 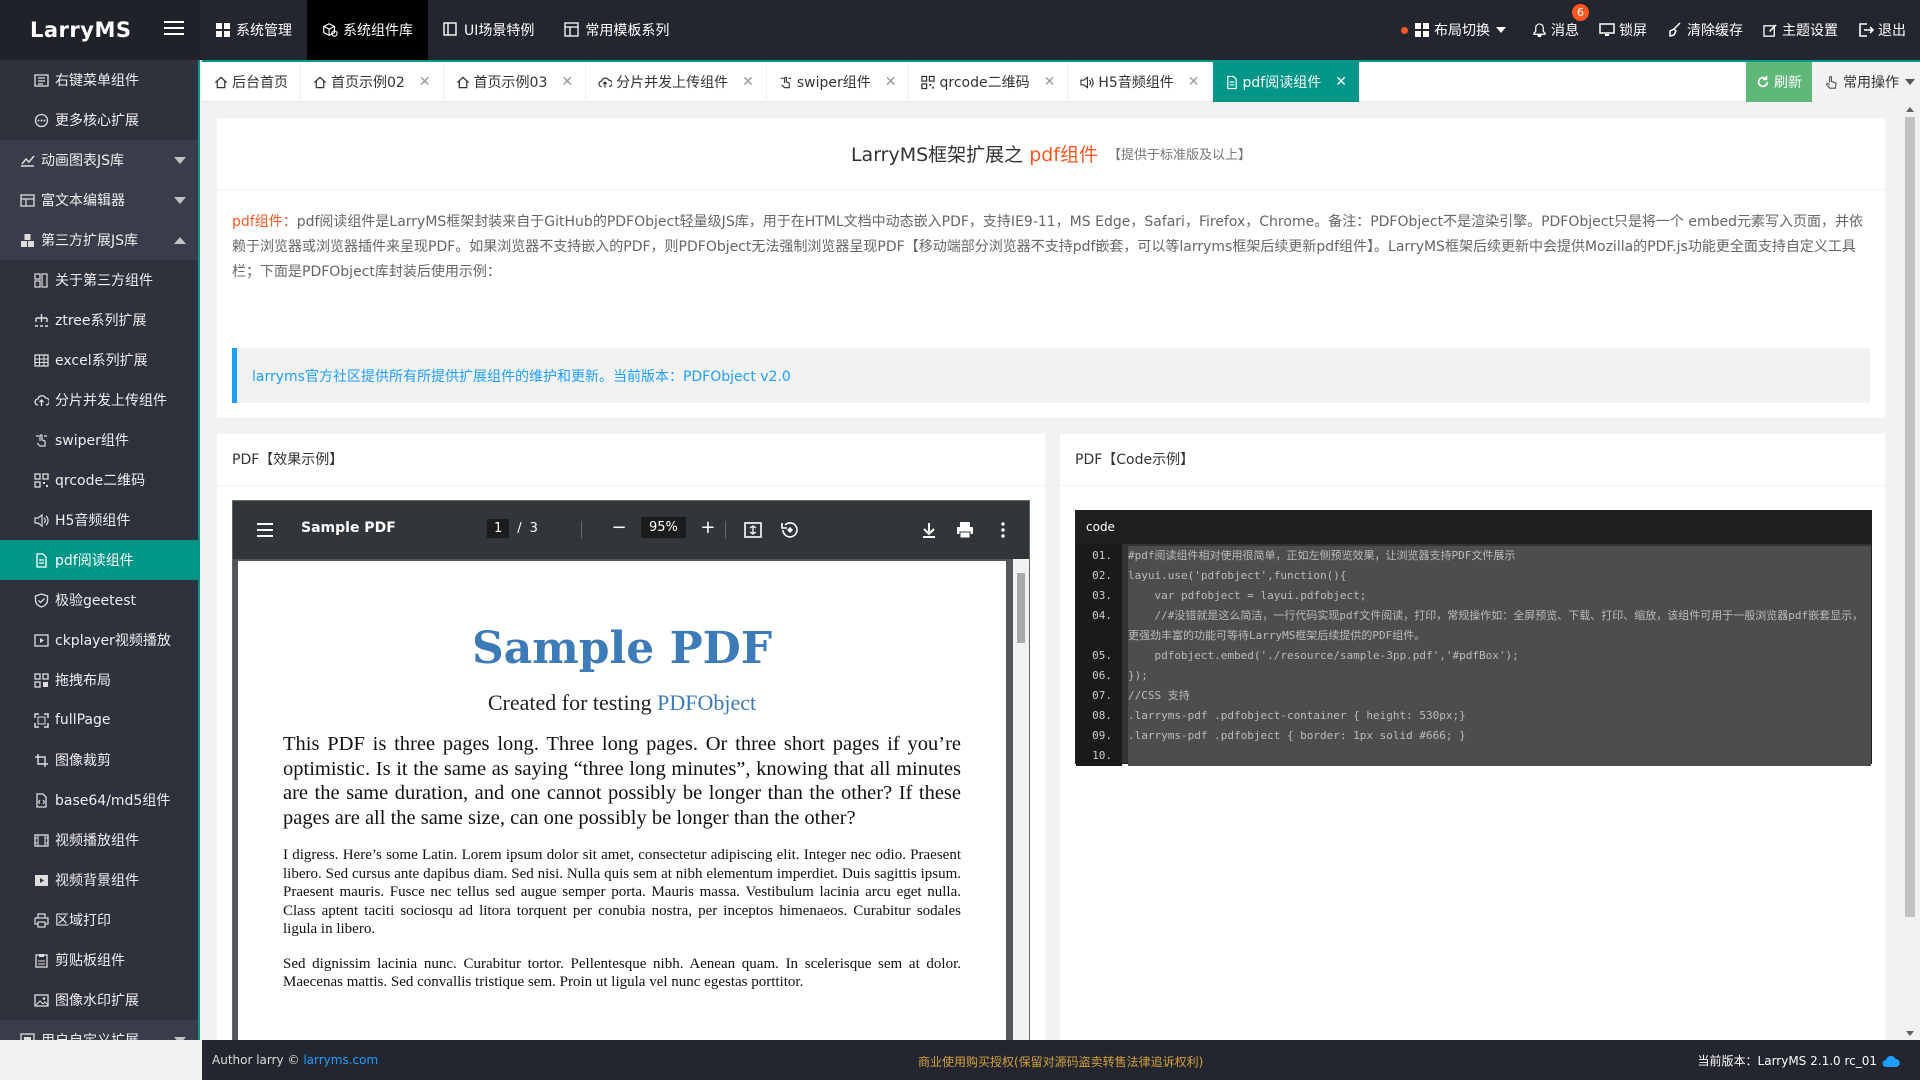 What do you see at coordinates (706, 702) in the screenshot?
I see `pdf-sub-link: PDFObject` at bounding box center [706, 702].